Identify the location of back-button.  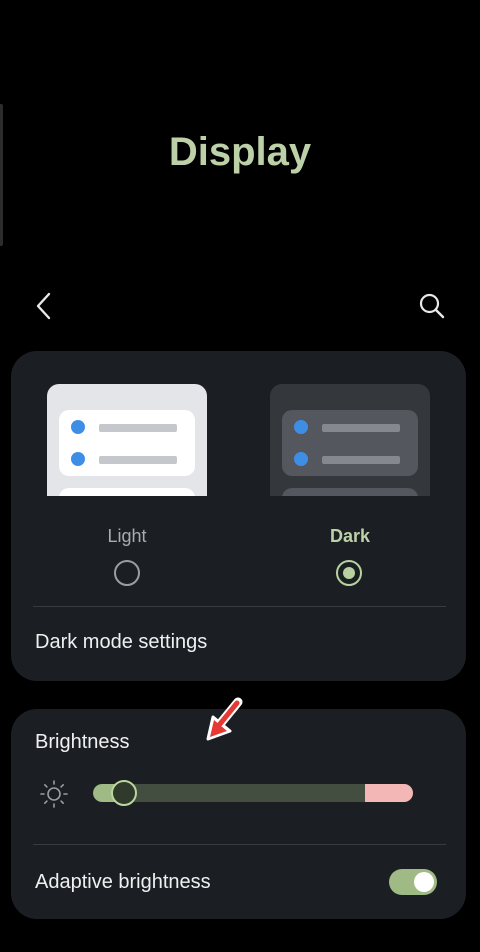
(44, 308).